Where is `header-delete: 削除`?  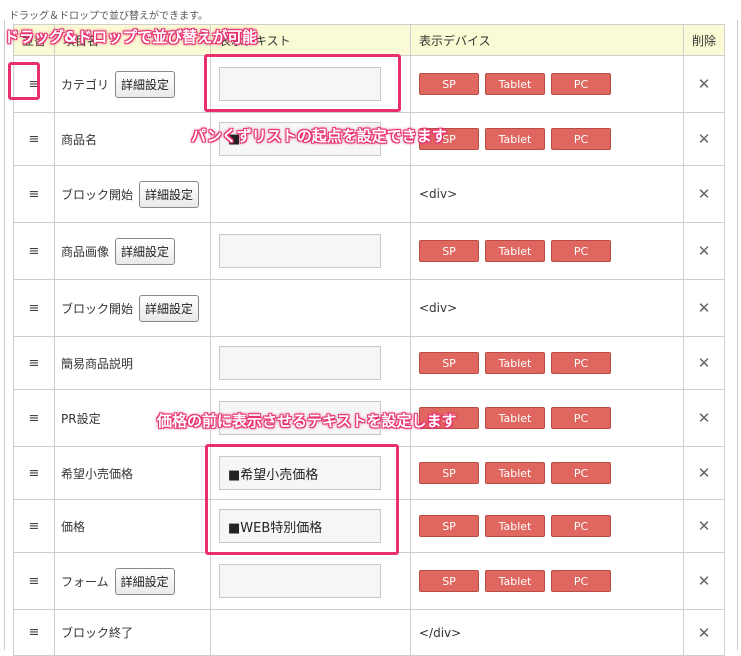 header-delete: 削除 is located at coordinates (704, 40).